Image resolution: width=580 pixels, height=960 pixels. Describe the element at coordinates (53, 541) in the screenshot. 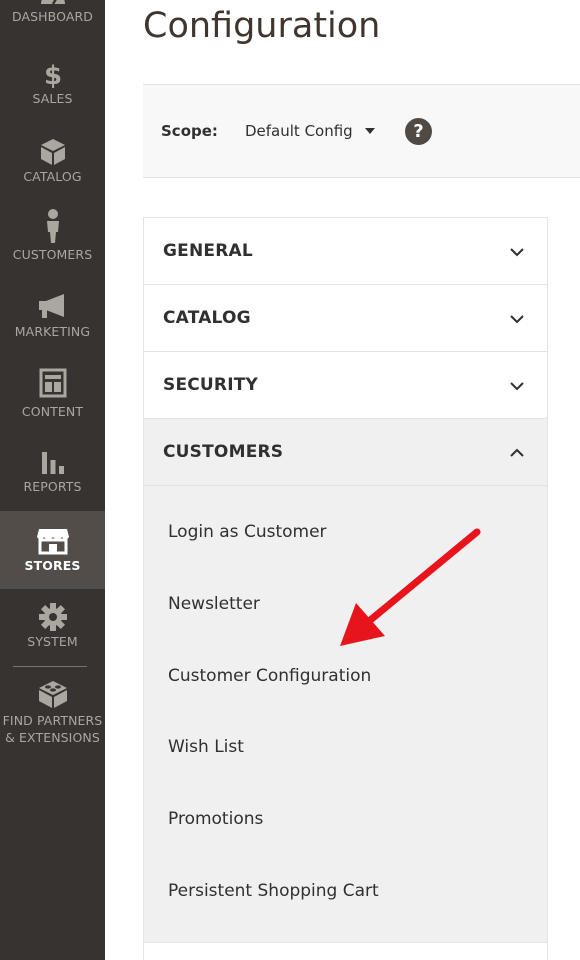

I see `store-icon` at that location.